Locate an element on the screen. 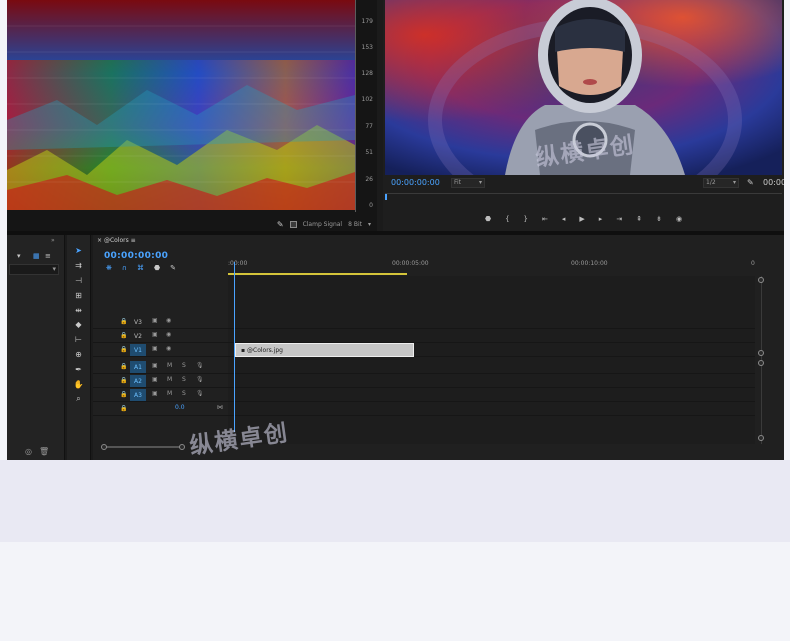 This screenshot has width=790, height=641. timeline-playhead is located at coordinates (234, 347).